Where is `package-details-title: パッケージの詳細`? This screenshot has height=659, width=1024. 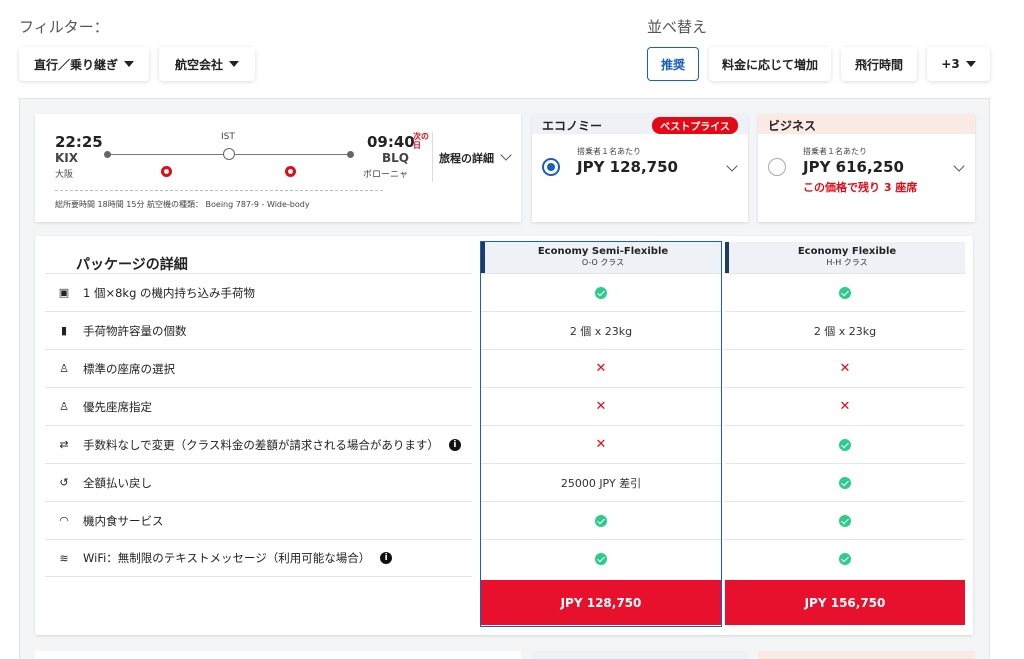 package-details-title: パッケージの詳細 is located at coordinates (132, 265).